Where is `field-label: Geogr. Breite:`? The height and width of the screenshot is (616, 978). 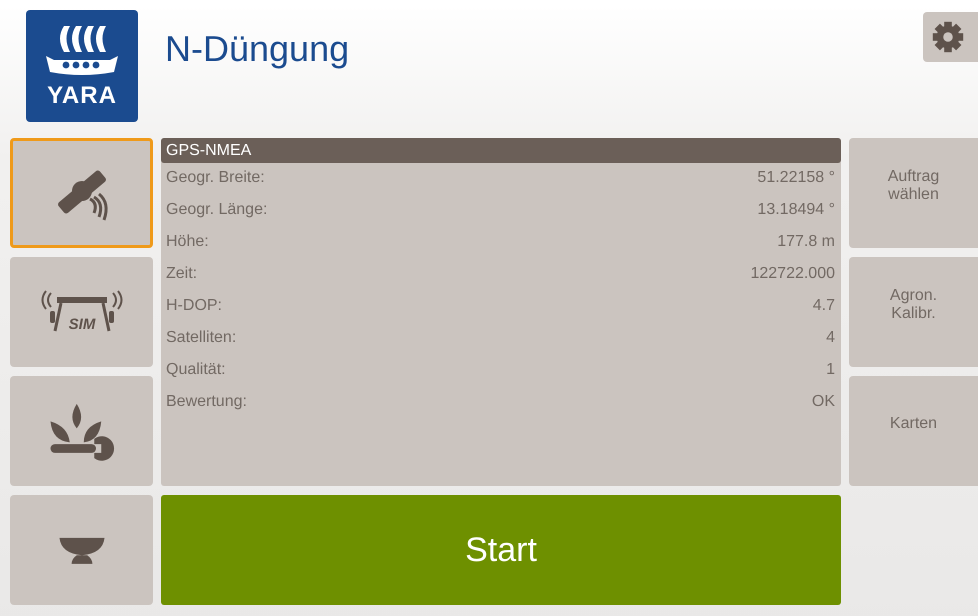
field-label: Geogr. Breite: is located at coordinates (215, 178).